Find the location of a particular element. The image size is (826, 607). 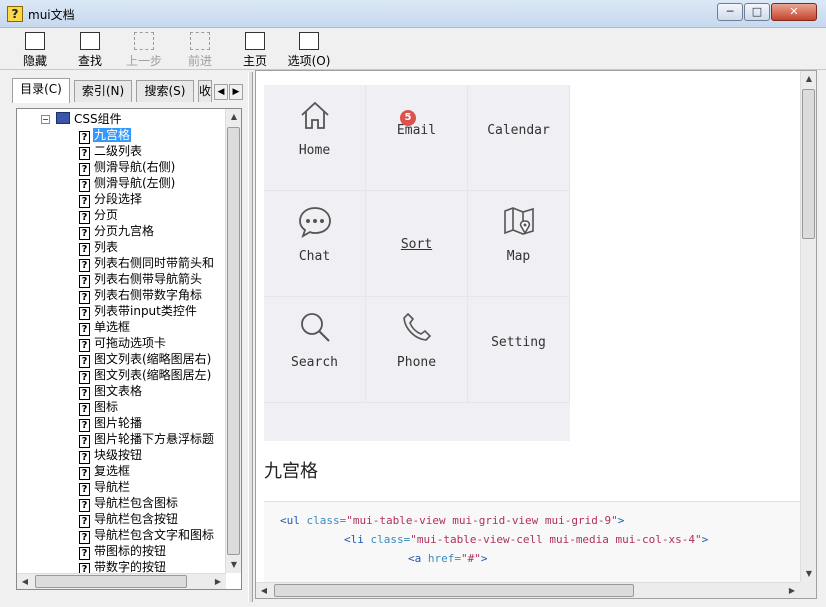

tab-contents: 目录(C) is located at coordinates (41, 90).